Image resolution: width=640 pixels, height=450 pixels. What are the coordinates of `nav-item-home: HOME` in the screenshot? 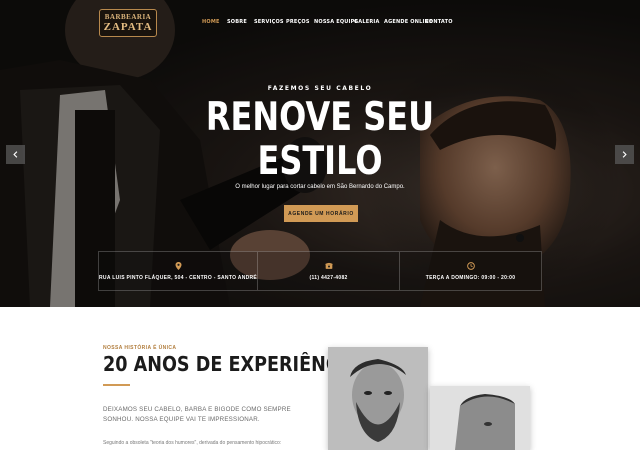 It's located at (211, 22).